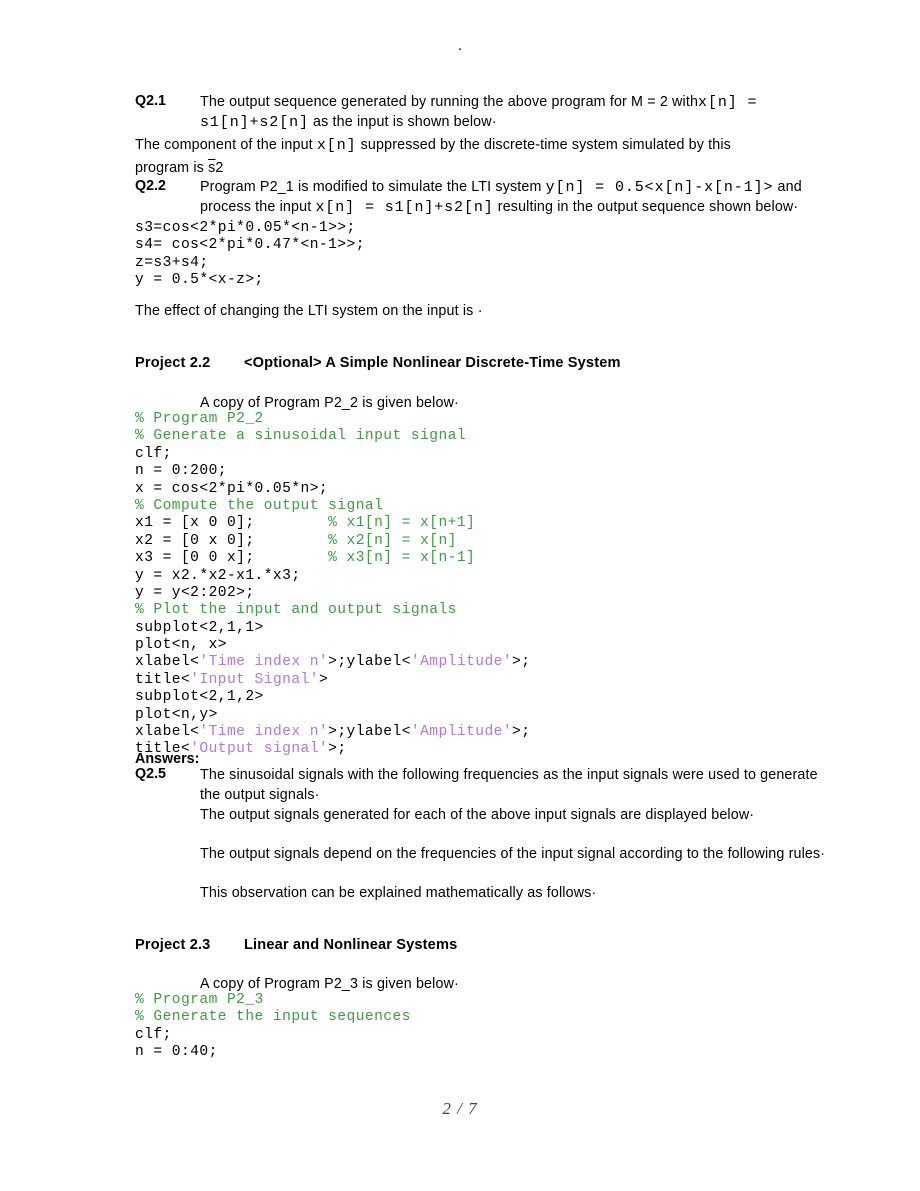 This screenshot has height=1191, width=920. I want to click on q21-text-b: as the input is shown below·, so click(402, 122).